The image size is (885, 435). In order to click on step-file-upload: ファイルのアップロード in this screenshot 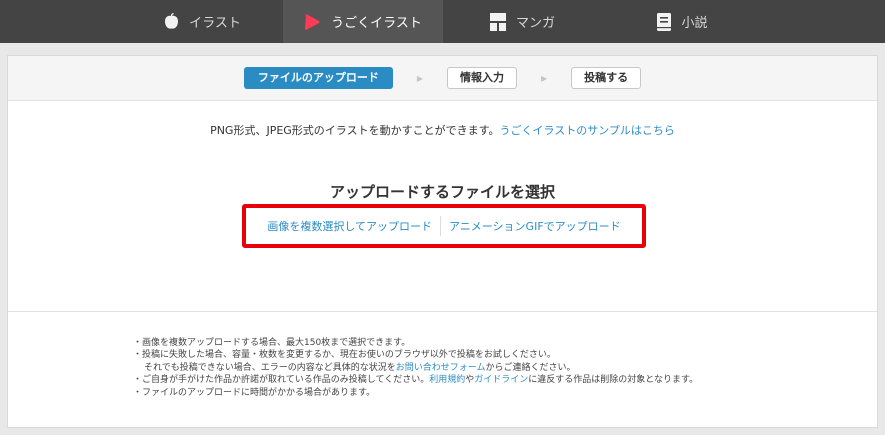, I will do `click(318, 78)`.